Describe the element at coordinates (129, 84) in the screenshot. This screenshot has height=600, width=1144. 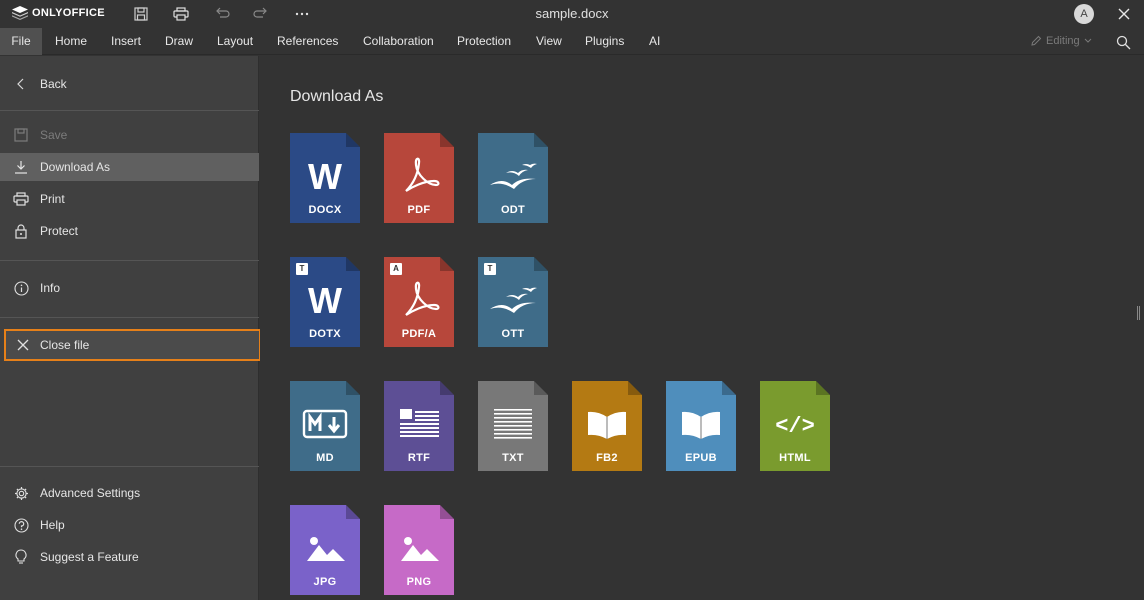
I see `back-button: Back` at that location.